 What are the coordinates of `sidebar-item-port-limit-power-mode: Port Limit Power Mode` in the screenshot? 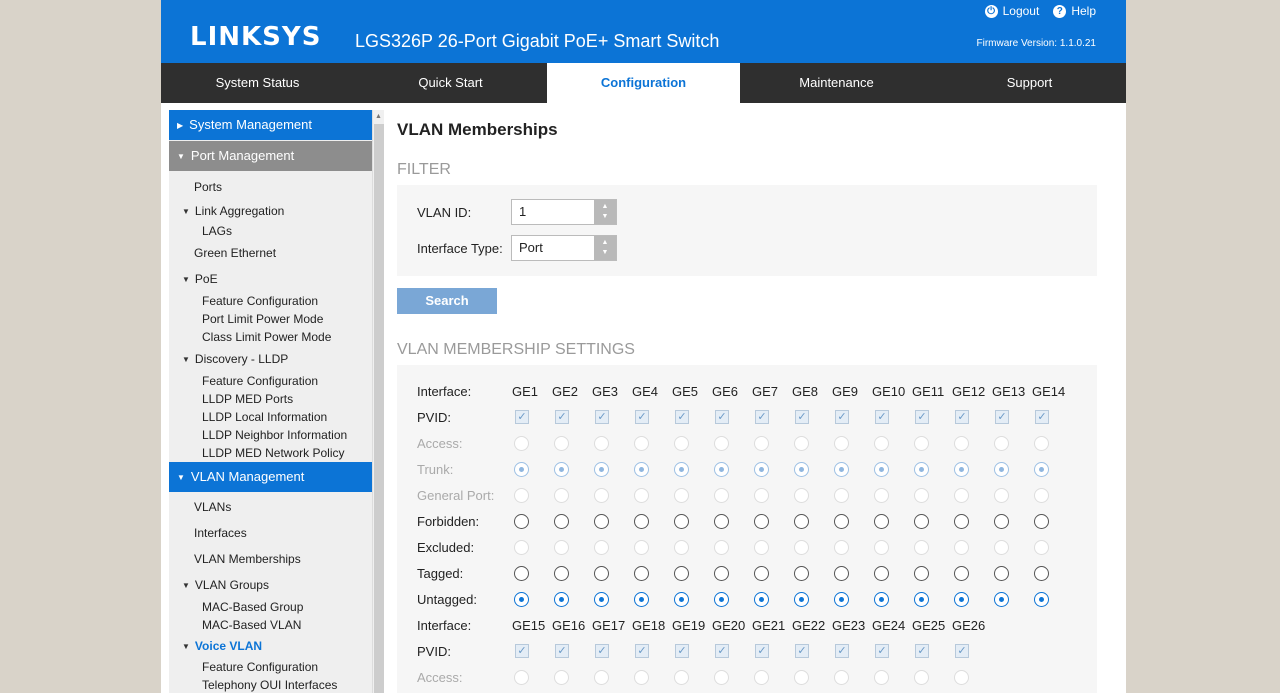 It's located at (270, 319).